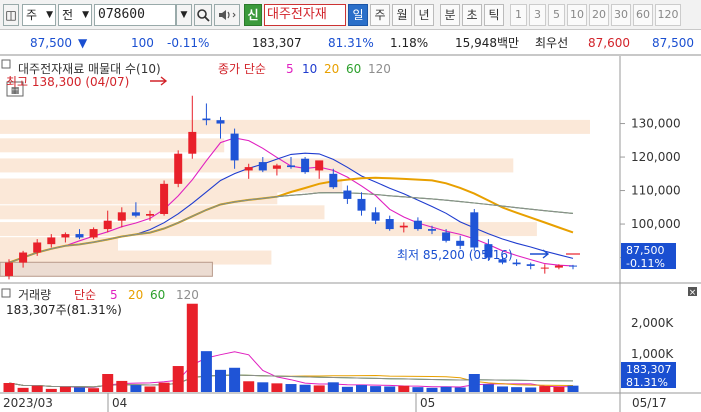  What do you see at coordinates (494, 15) in the screenshot?
I see `period-tick: 틱` at bounding box center [494, 15].